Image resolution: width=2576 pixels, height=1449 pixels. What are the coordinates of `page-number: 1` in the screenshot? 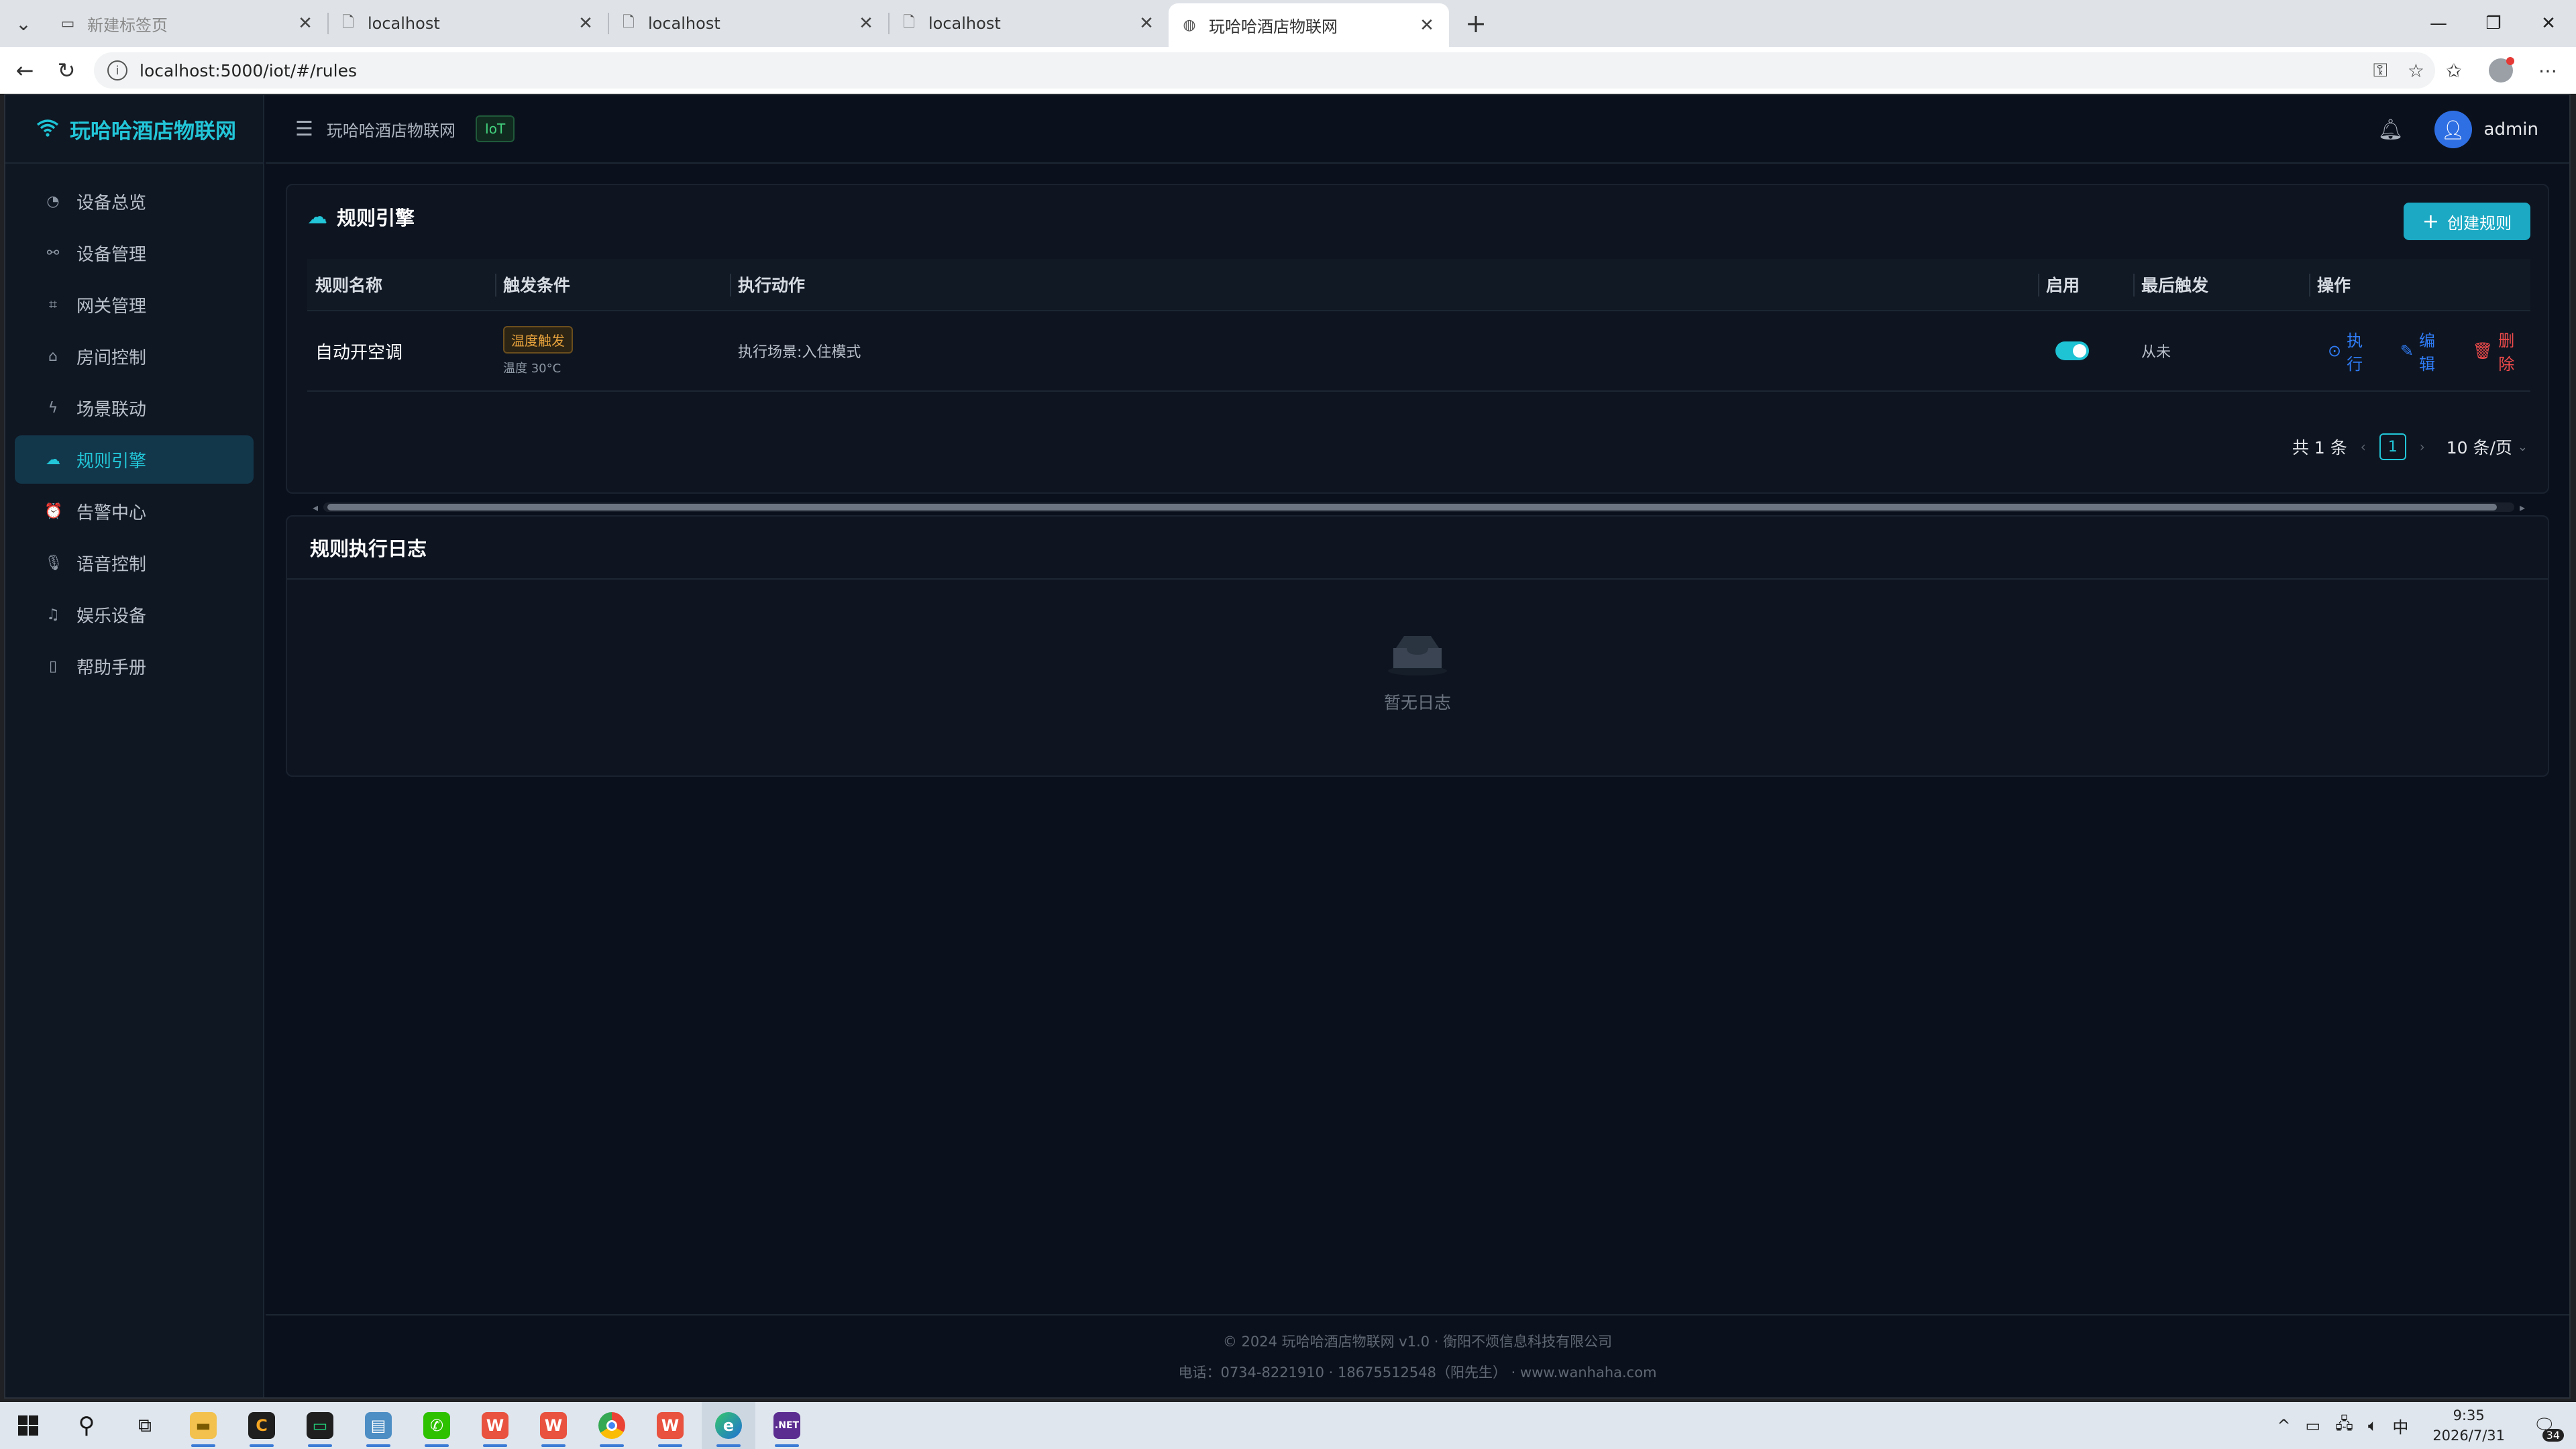 It's located at (2392, 446).